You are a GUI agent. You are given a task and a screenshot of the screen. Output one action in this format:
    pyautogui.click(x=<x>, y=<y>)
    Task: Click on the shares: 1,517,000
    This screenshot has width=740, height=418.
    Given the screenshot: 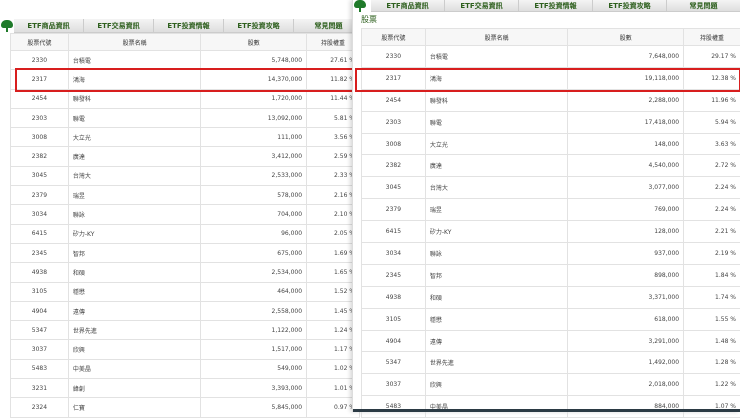 What is the action you would take?
    pyautogui.click(x=254, y=349)
    